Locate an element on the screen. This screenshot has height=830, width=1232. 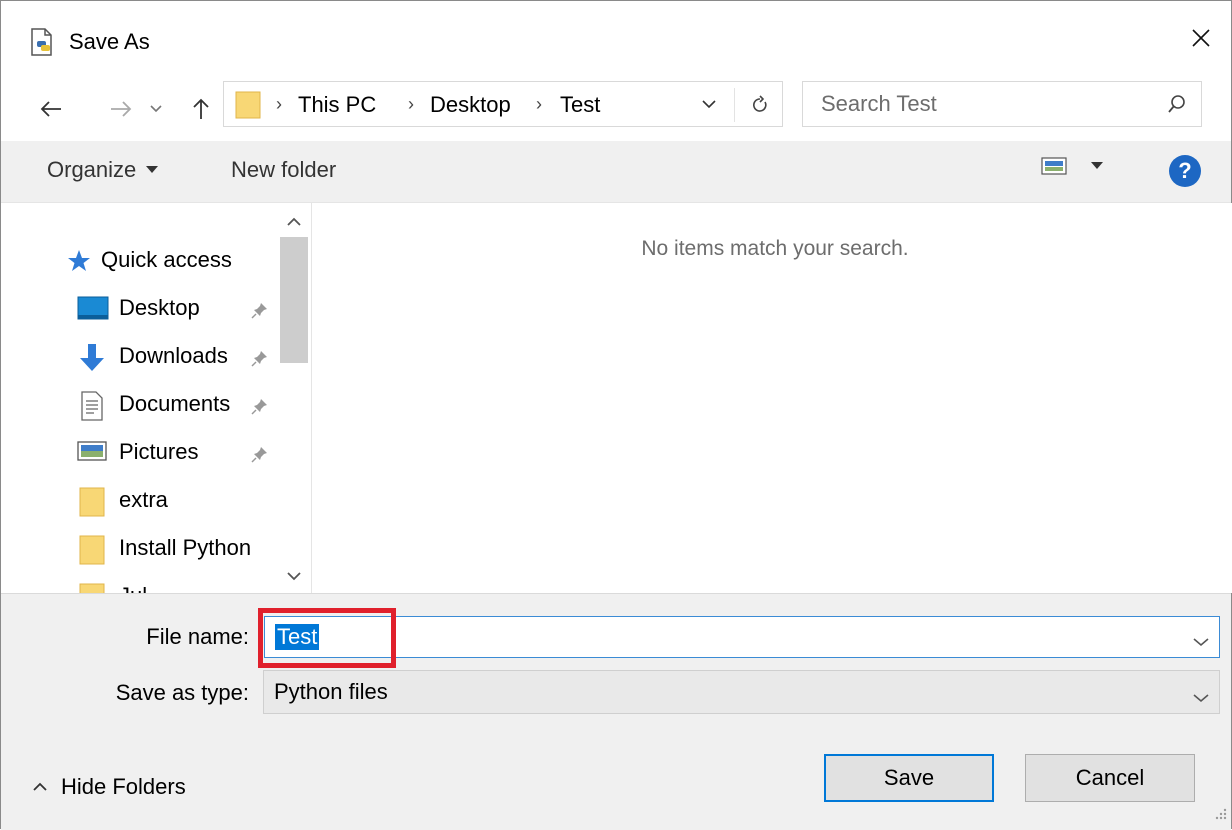
scroll-up-button is located at coordinates (294, 222).